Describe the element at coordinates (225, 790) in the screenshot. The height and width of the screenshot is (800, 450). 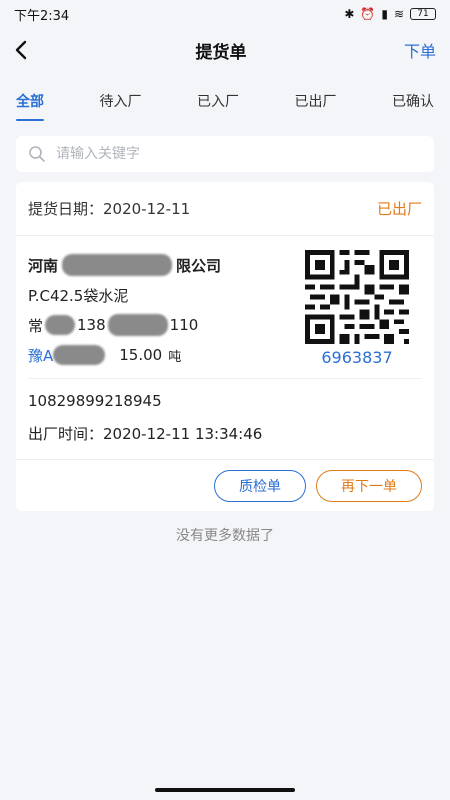
I see `home-indicator` at that location.